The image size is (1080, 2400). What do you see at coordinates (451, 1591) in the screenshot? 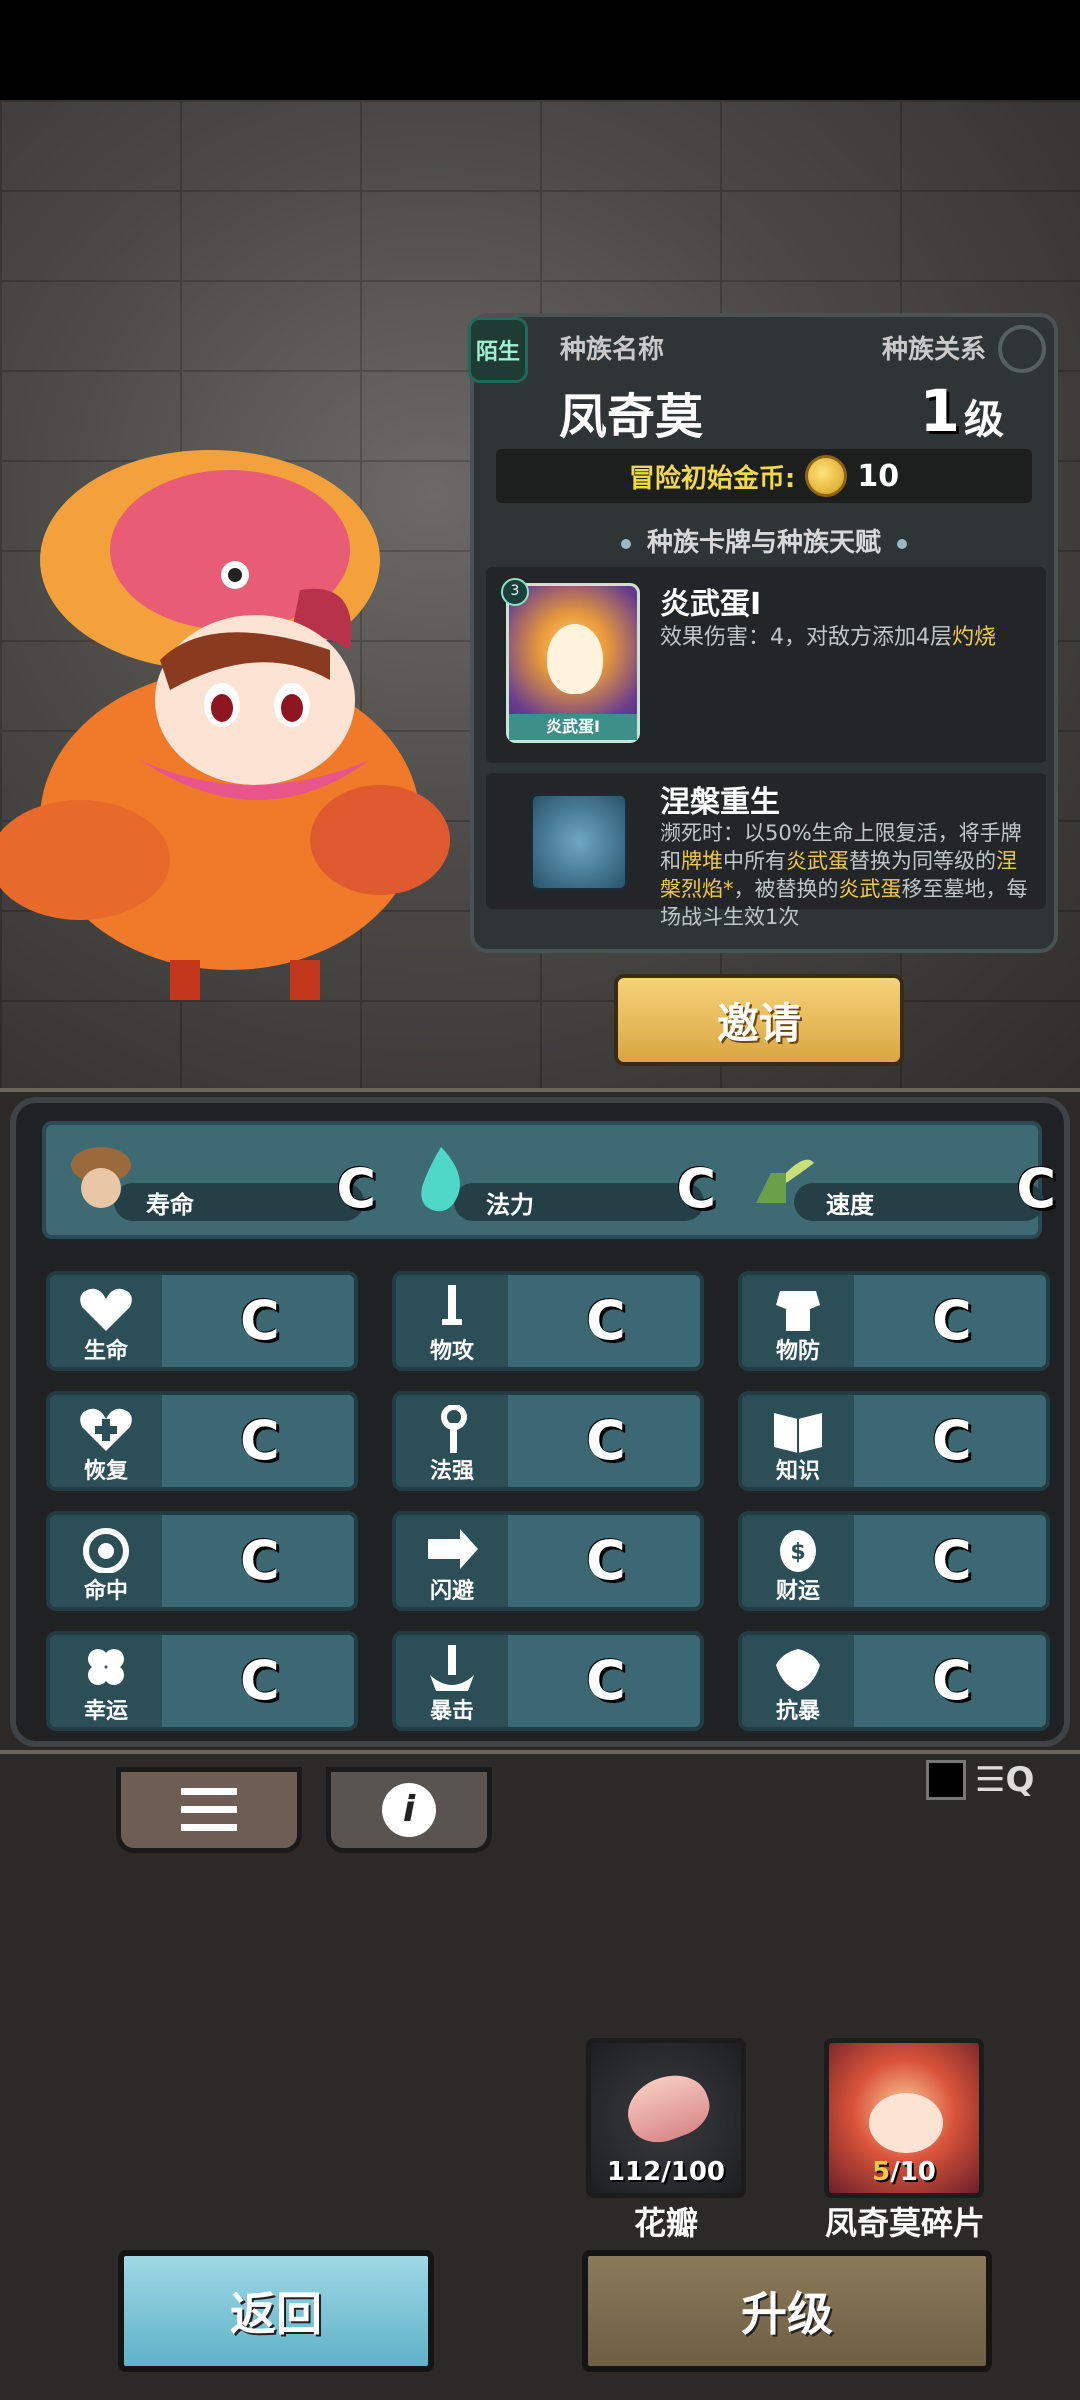
I see `stat-name: 闪避` at bounding box center [451, 1591].